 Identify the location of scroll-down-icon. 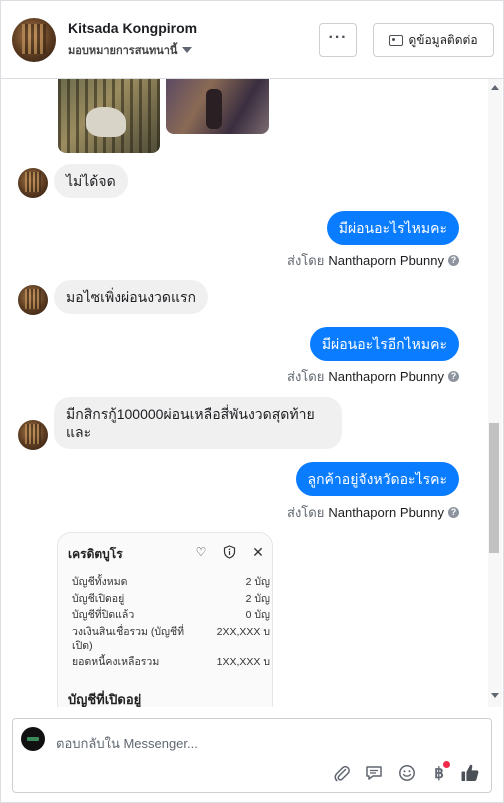
(495, 695).